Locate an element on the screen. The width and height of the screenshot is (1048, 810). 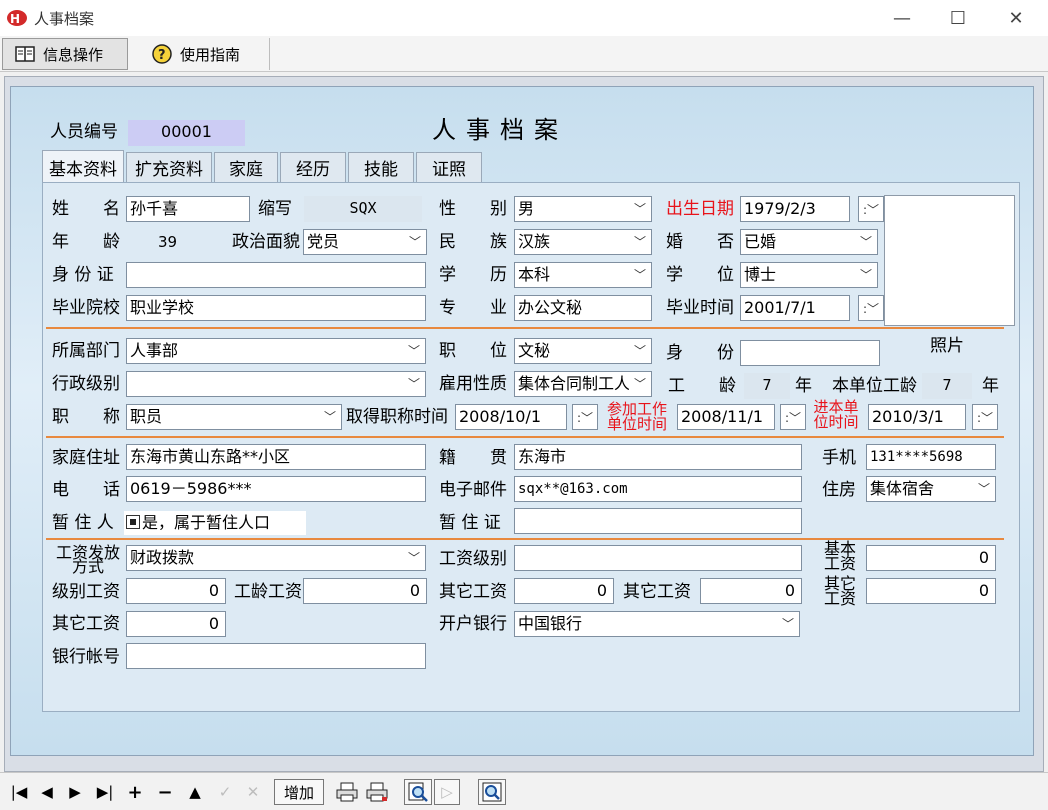
birth-label: 出生日期 is located at coordinates (700, 209).